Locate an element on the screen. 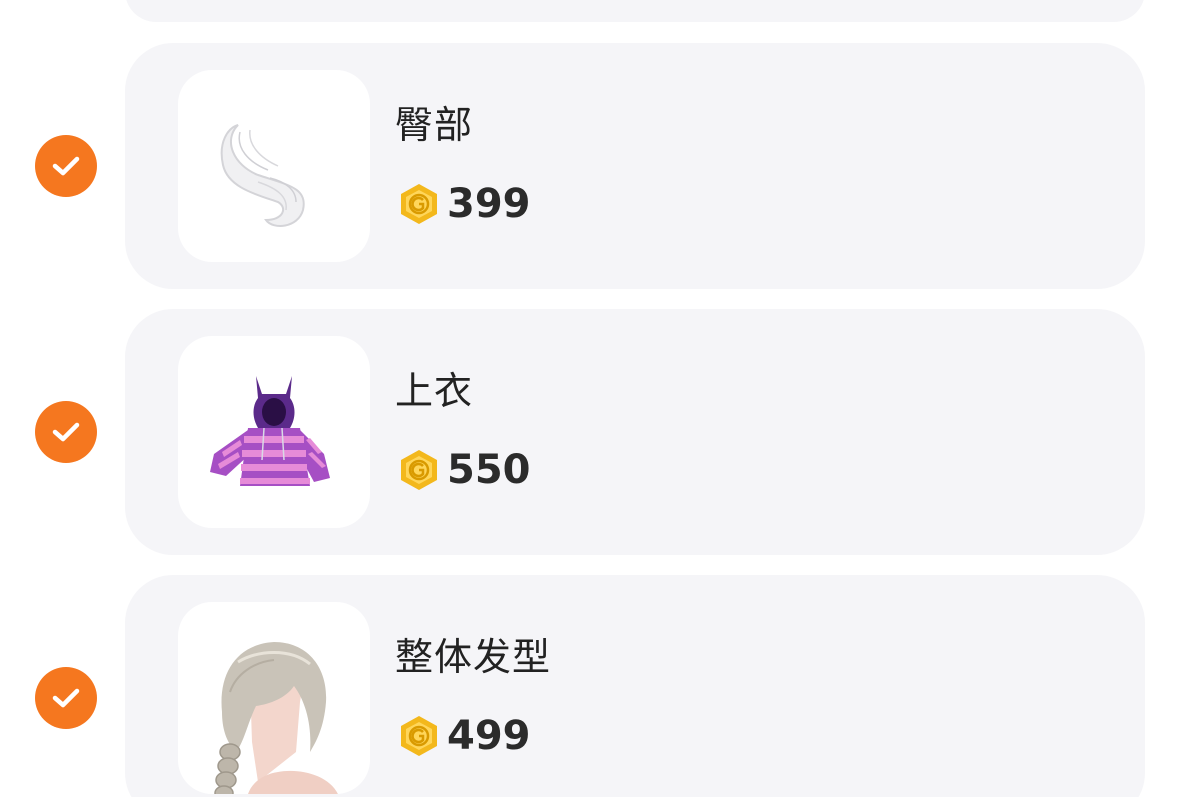 The image size is (1199, 797). item-price: 550 is located at coordinates (464, 470).